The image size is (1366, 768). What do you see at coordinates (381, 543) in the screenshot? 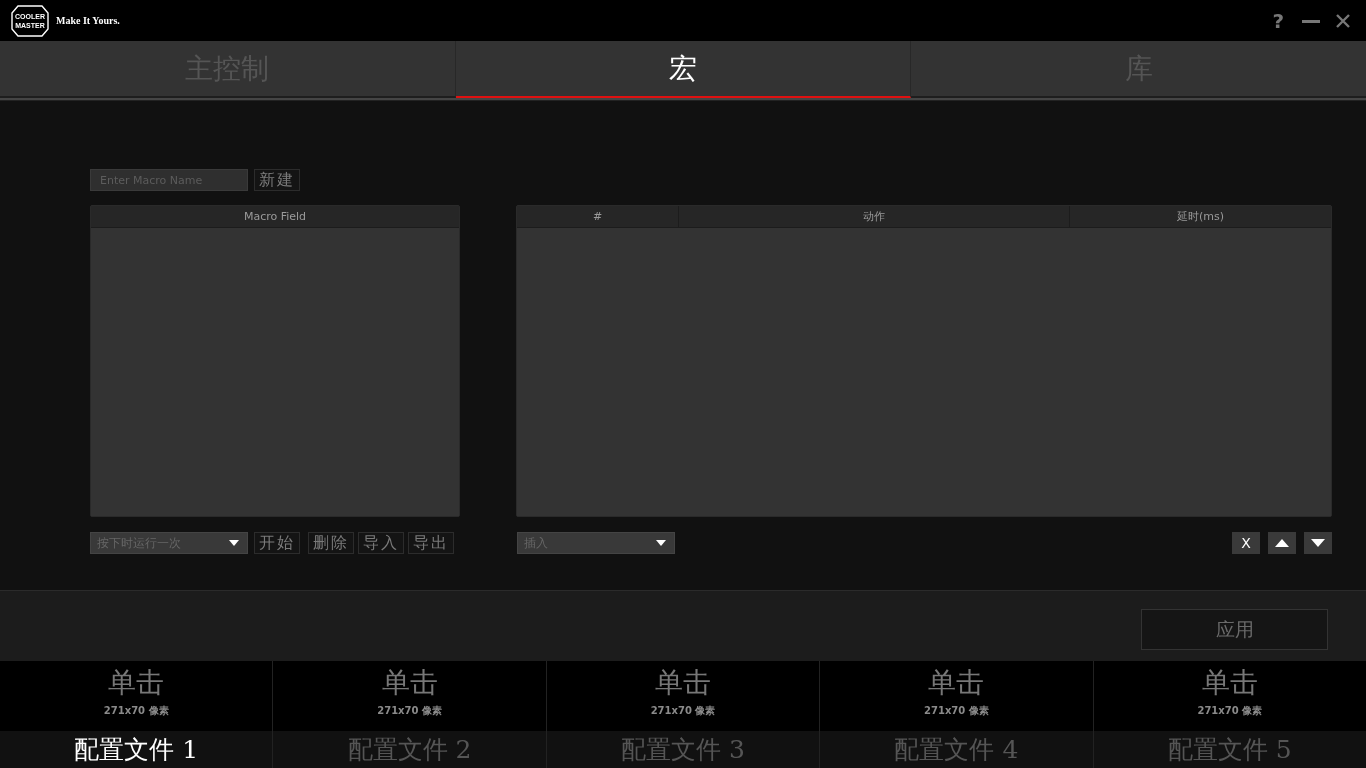
I see `macro-action-button: 导入` at bounding box center [381, 543].